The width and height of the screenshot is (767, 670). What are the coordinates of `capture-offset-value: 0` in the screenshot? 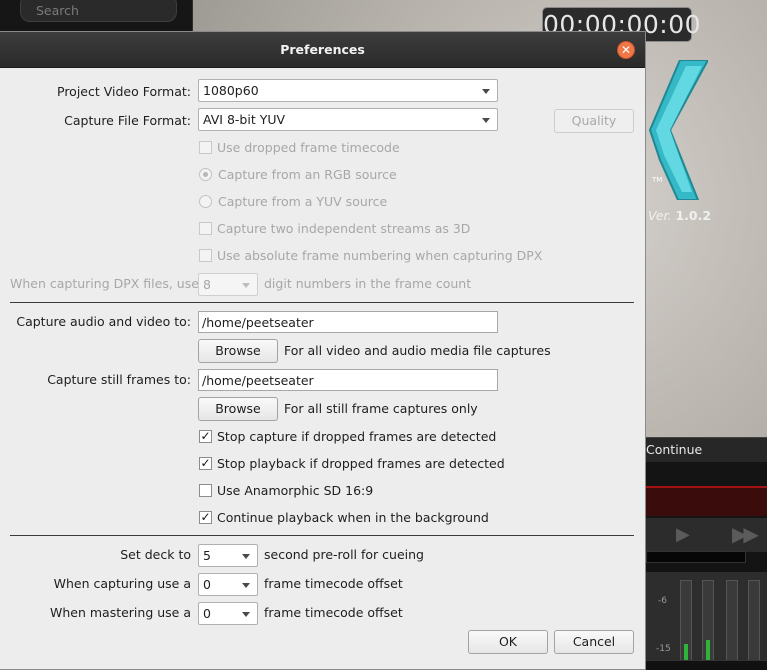 It's located at (207, 584).